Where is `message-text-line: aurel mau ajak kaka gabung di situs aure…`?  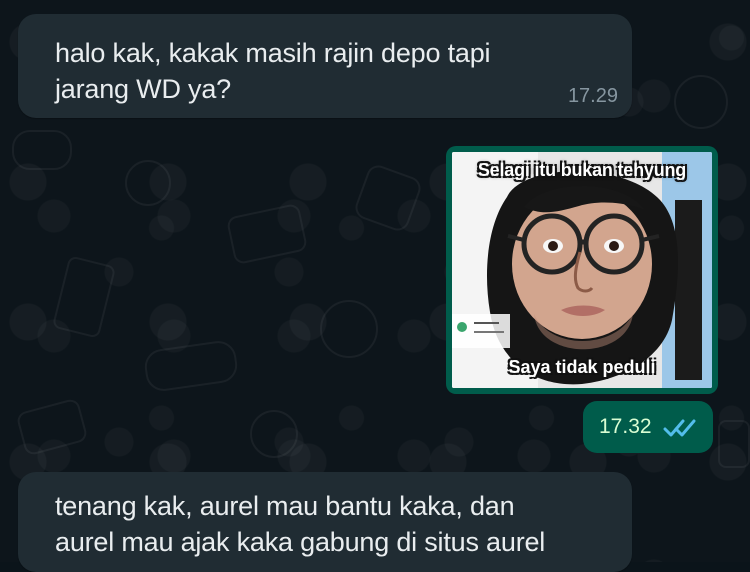 message-text-line: aurel mau ajak kaka gabung di situs aure… is located at coordinates (300, 542).